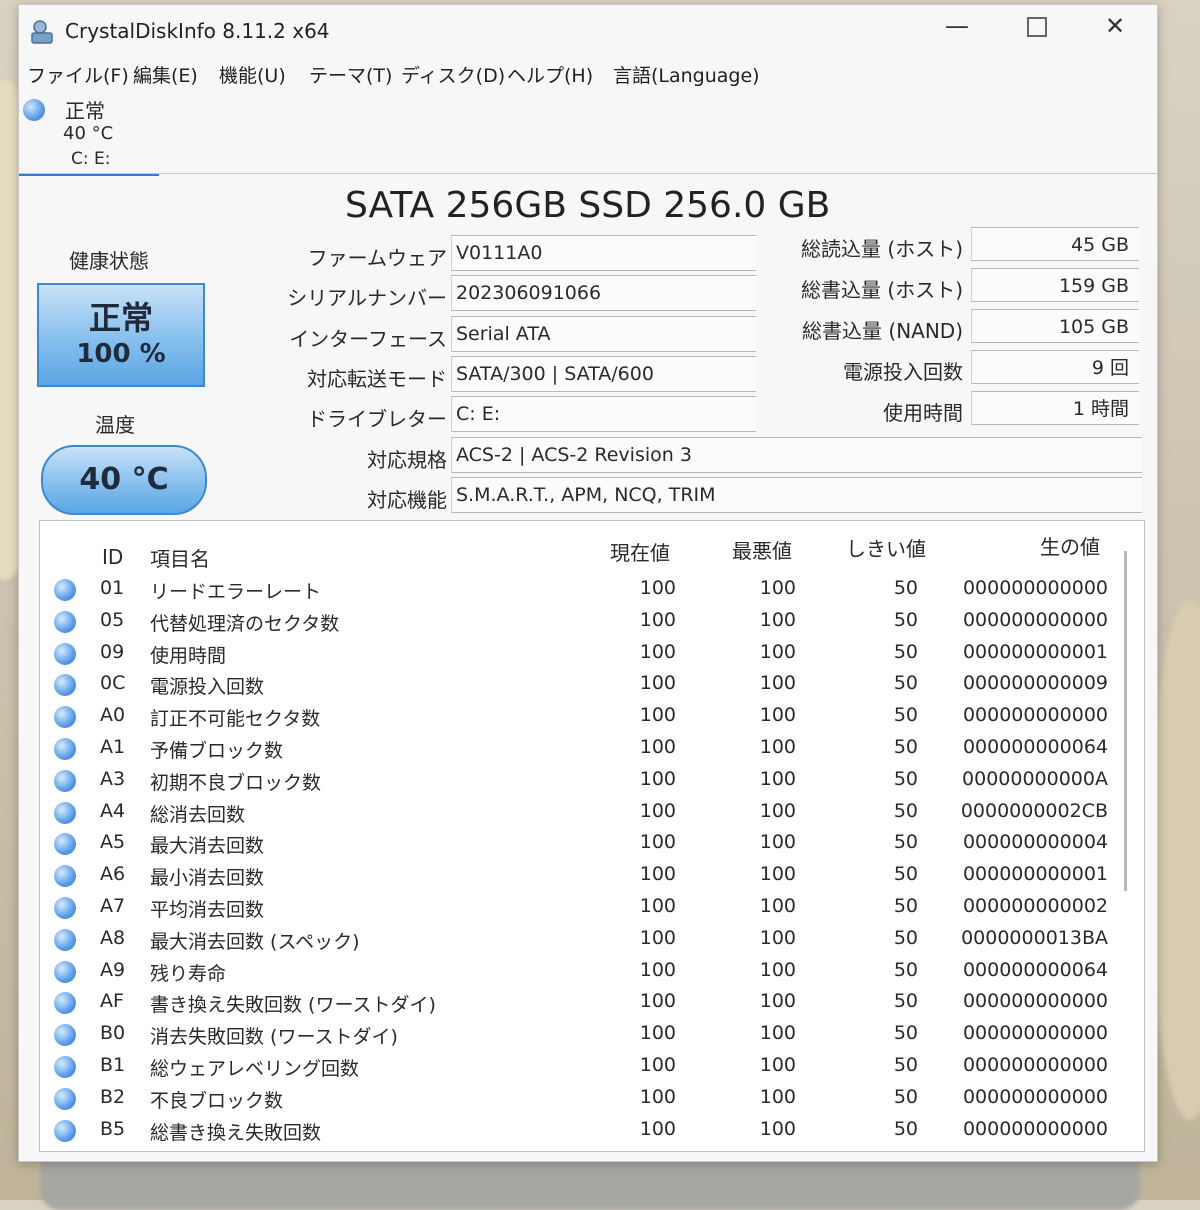  Describe the element at coordinates (1035, 906) in the screenshot. I see `row-raw-value: 000000000002` at that location.